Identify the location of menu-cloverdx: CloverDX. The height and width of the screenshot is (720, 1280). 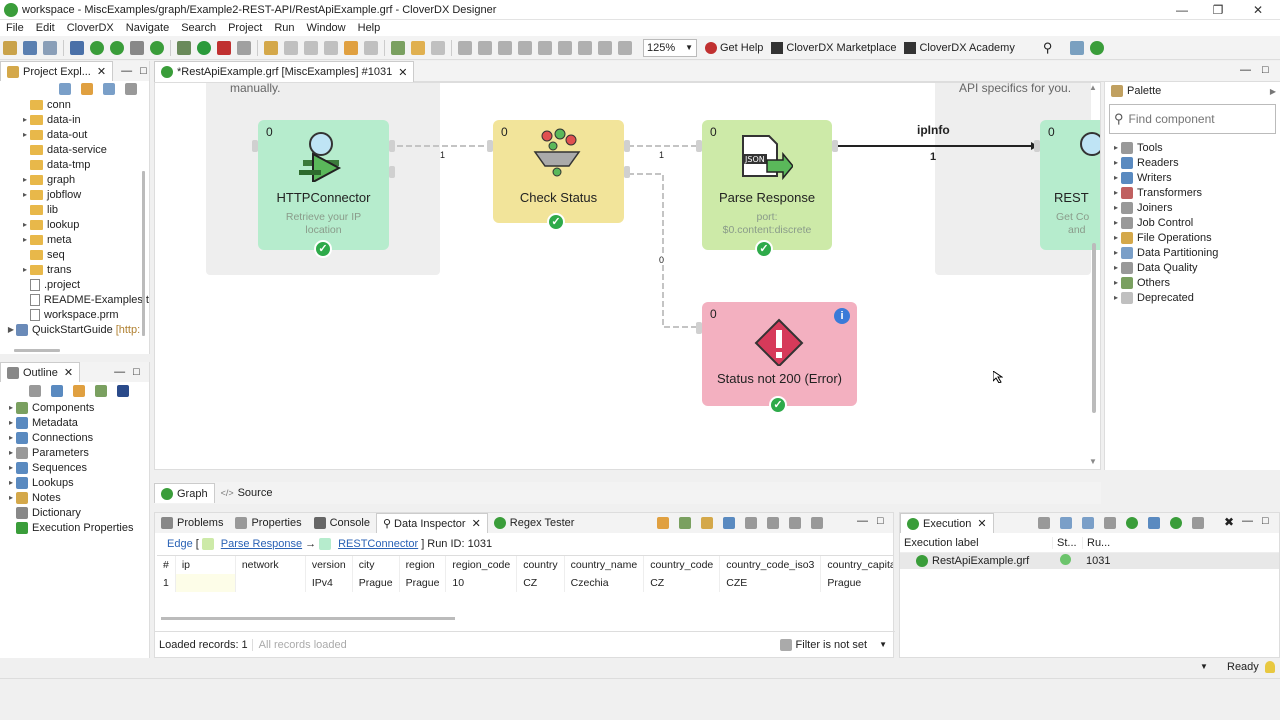
(90, 28).